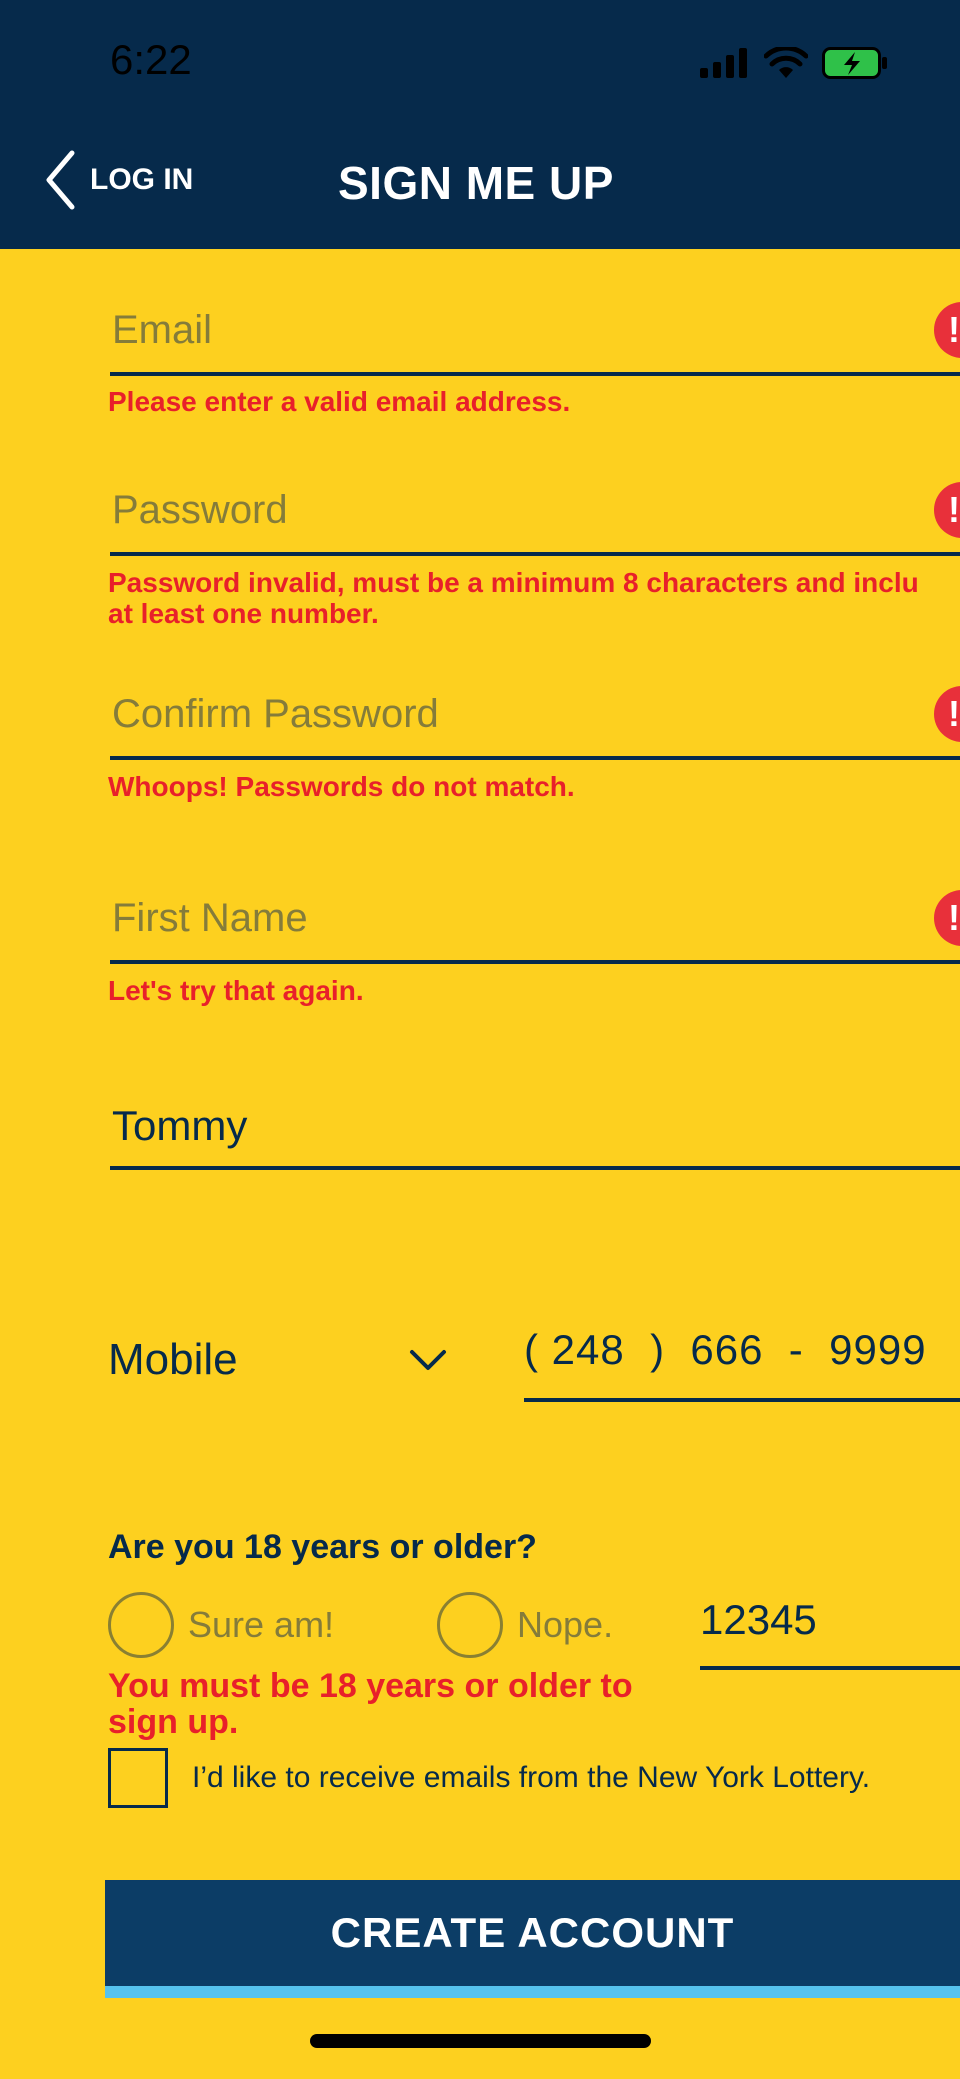  What do you see at coordinates (830, 1633) in the screenshot?
I see `zip-code-input: 12345` at bounding box center [830, 1633].